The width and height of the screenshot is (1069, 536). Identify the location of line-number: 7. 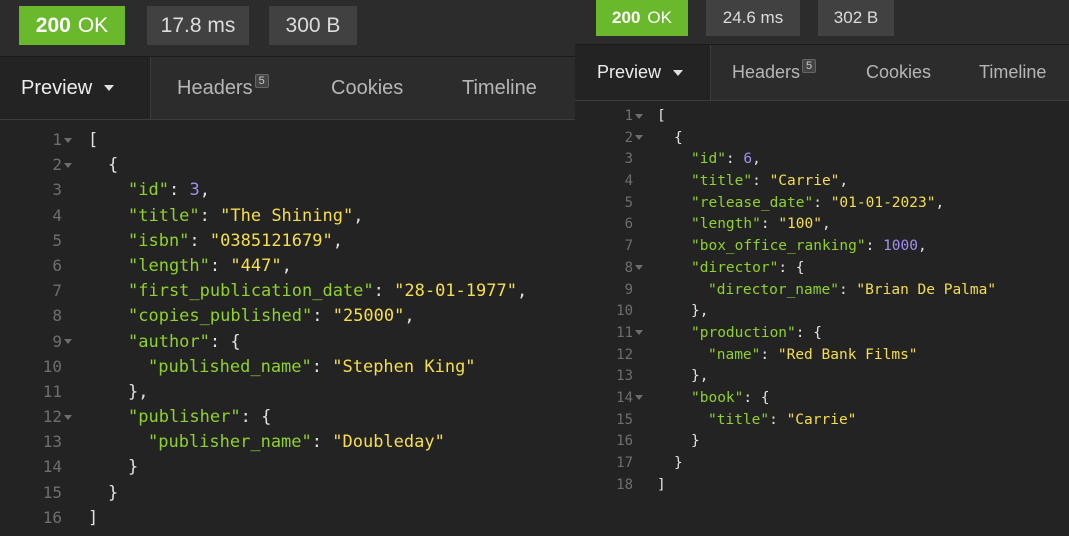
(57, 291).